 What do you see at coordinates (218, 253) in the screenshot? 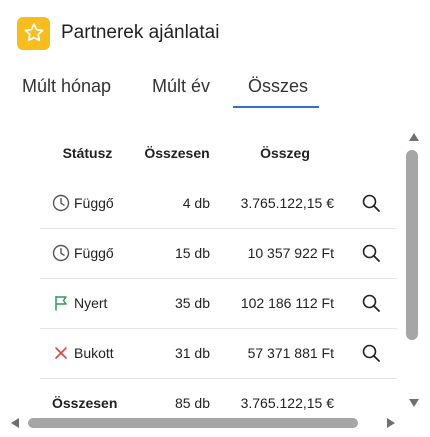
I see `table-row: Függő 15 db 10 357 922 Ft` at bounding box center [218, 253].